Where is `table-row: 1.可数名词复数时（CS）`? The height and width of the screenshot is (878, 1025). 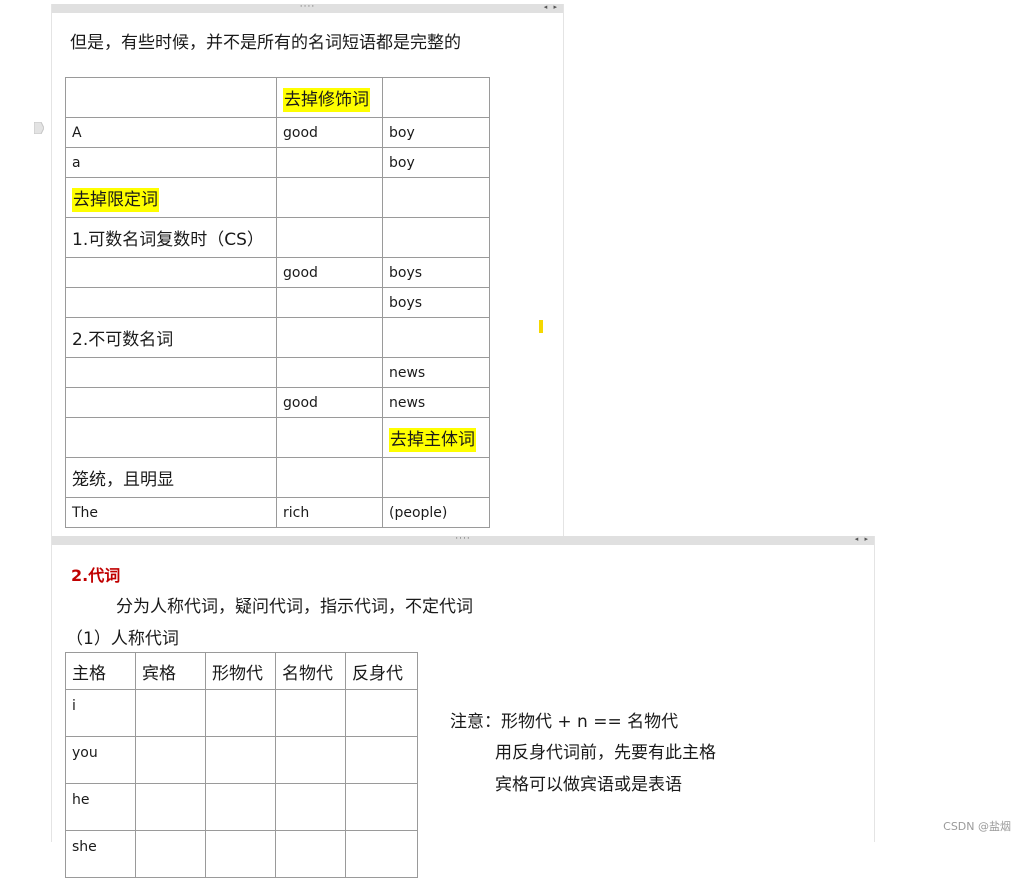
table-row: 1.可数名词复数时（CS） is located at coordinates (277, 237).